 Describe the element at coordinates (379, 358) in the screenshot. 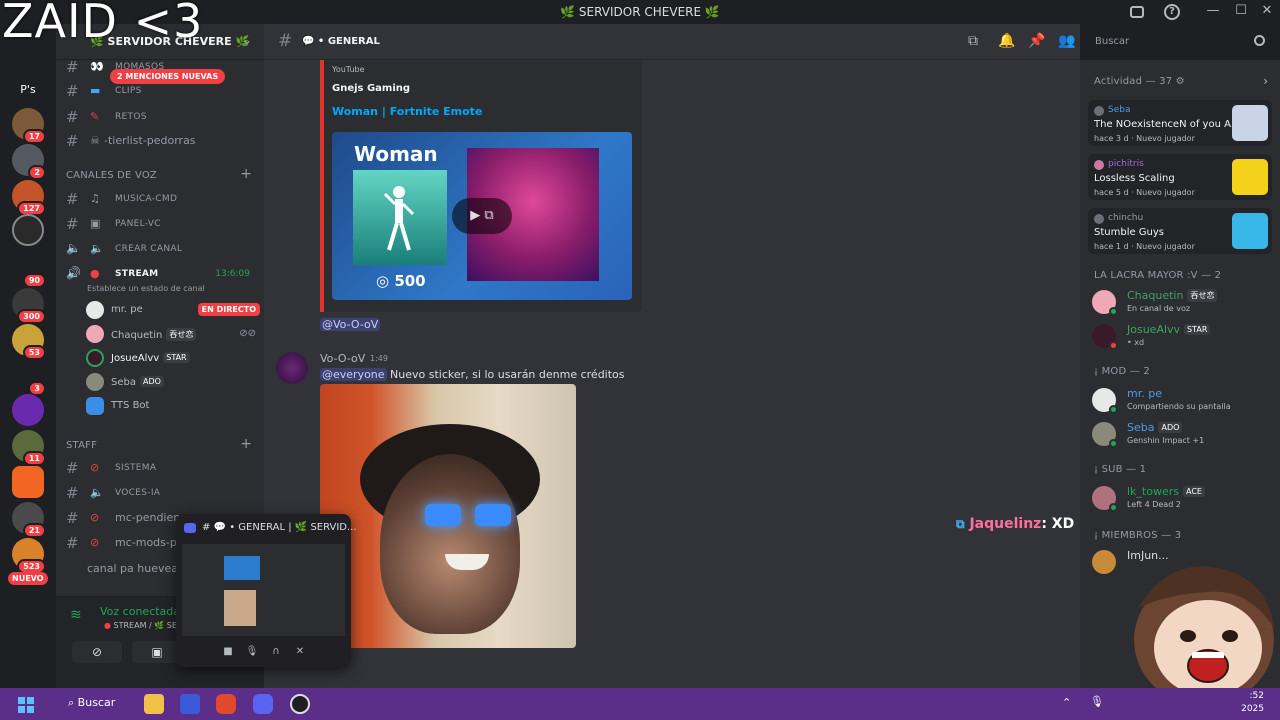

I see `message-time: 1:49` at that location.